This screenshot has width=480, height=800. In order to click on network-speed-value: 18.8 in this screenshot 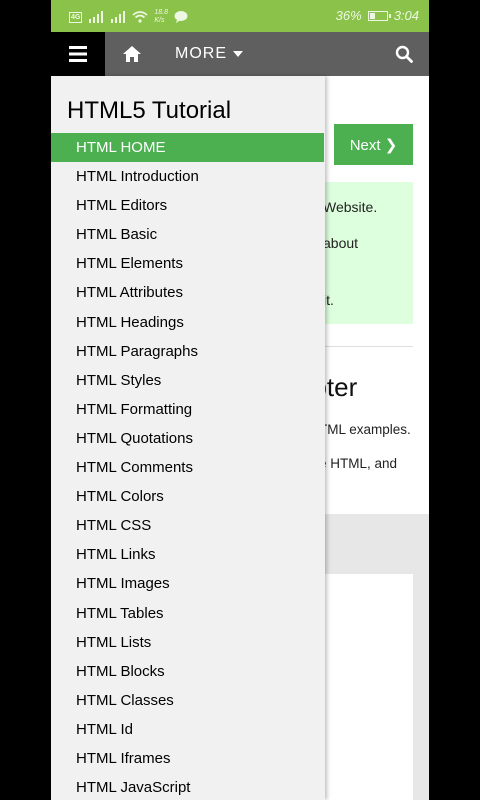, I will do `click(161, 12)`.